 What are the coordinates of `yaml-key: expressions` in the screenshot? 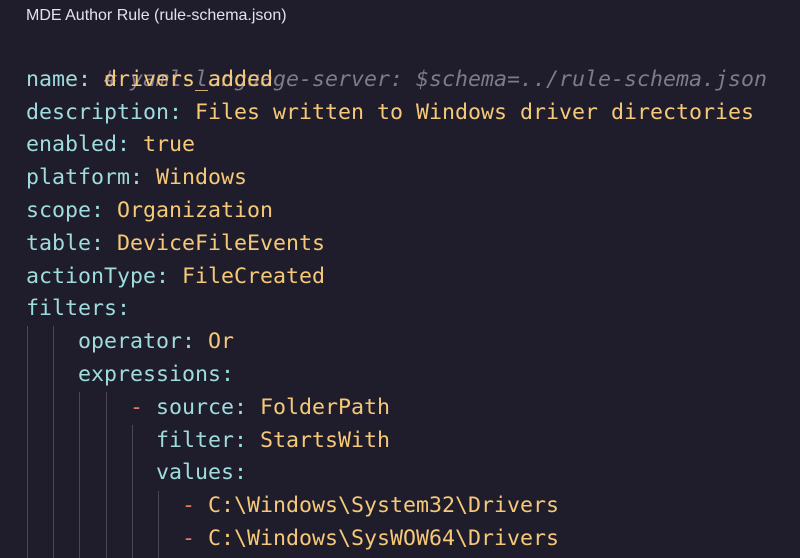 It's located at (150, 374).